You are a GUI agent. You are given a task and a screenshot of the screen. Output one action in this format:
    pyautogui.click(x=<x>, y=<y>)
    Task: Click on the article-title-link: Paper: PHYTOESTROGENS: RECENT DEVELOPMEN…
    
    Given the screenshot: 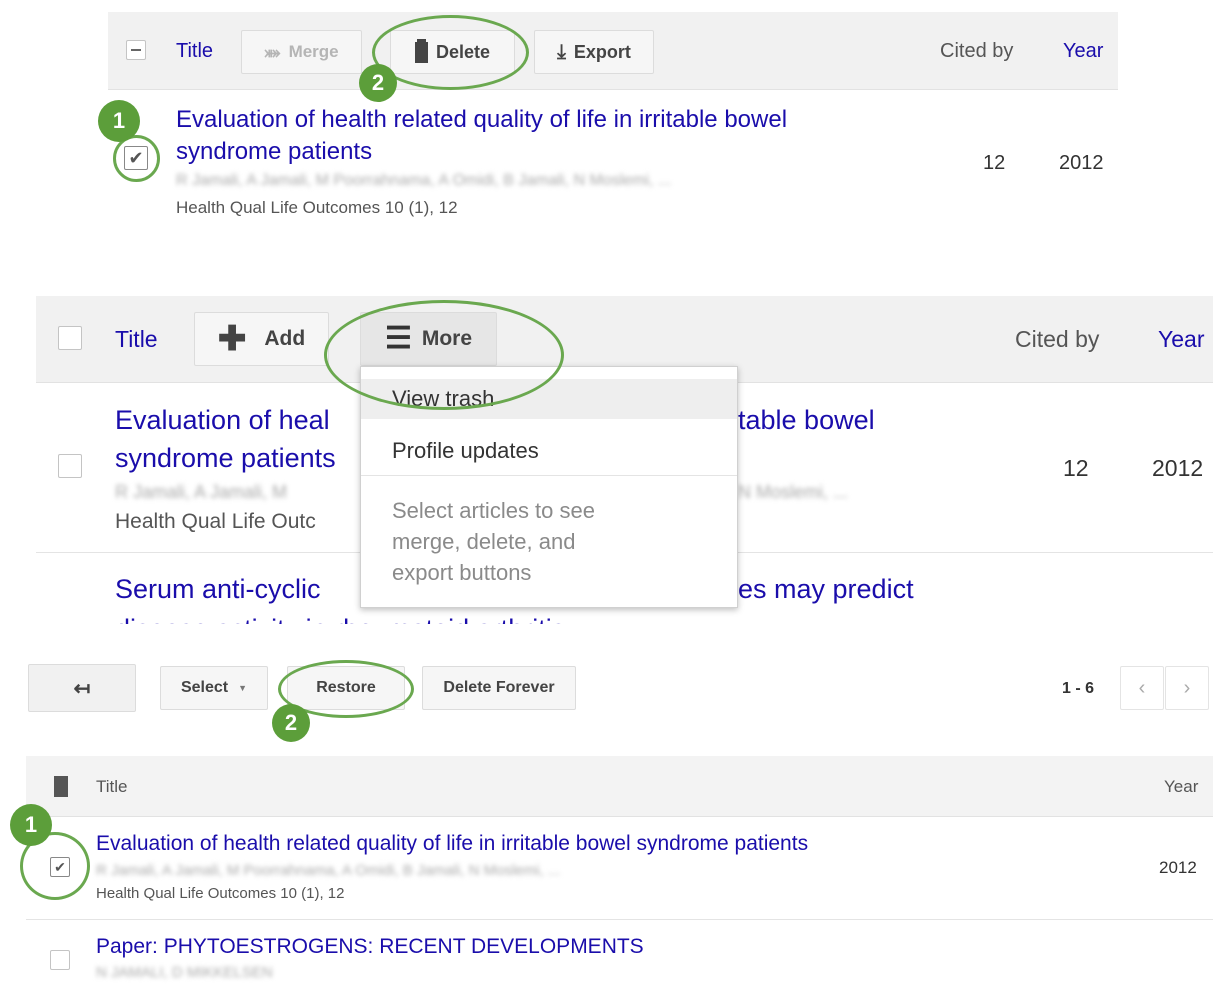 What is the action you would take?
    pyautogui.click(x=370, y=947)
    